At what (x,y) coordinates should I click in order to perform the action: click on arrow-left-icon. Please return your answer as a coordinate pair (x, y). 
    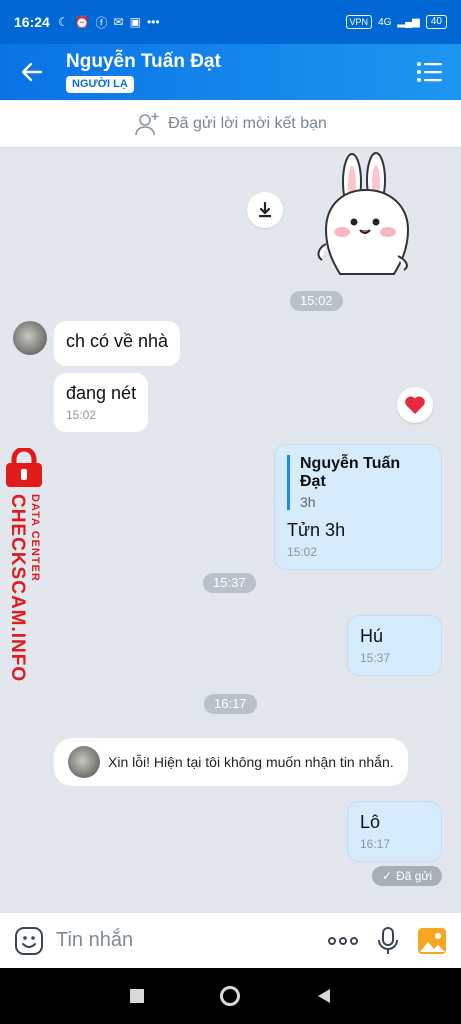
    Looking at the image, I should click on (32, 72).